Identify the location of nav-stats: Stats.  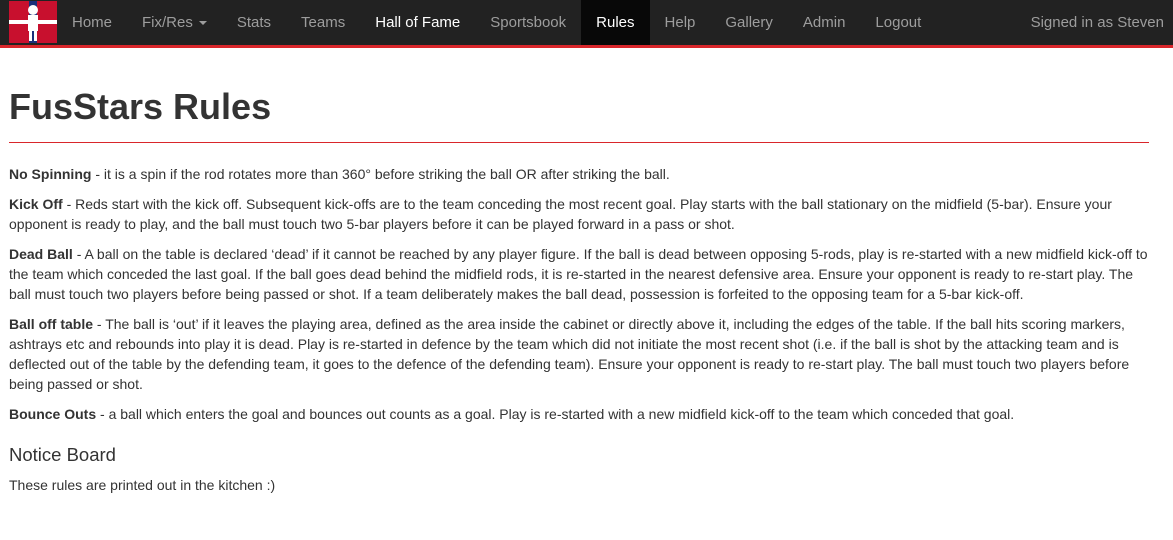
(254, 22).